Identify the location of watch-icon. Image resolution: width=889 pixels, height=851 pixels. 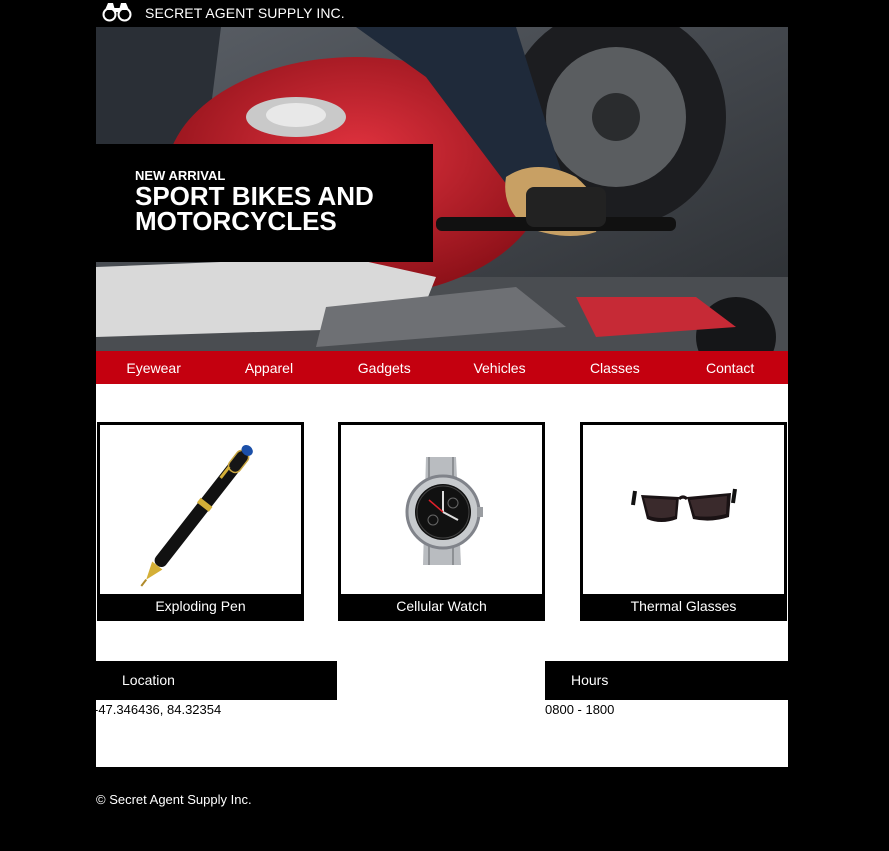
(444, 511).